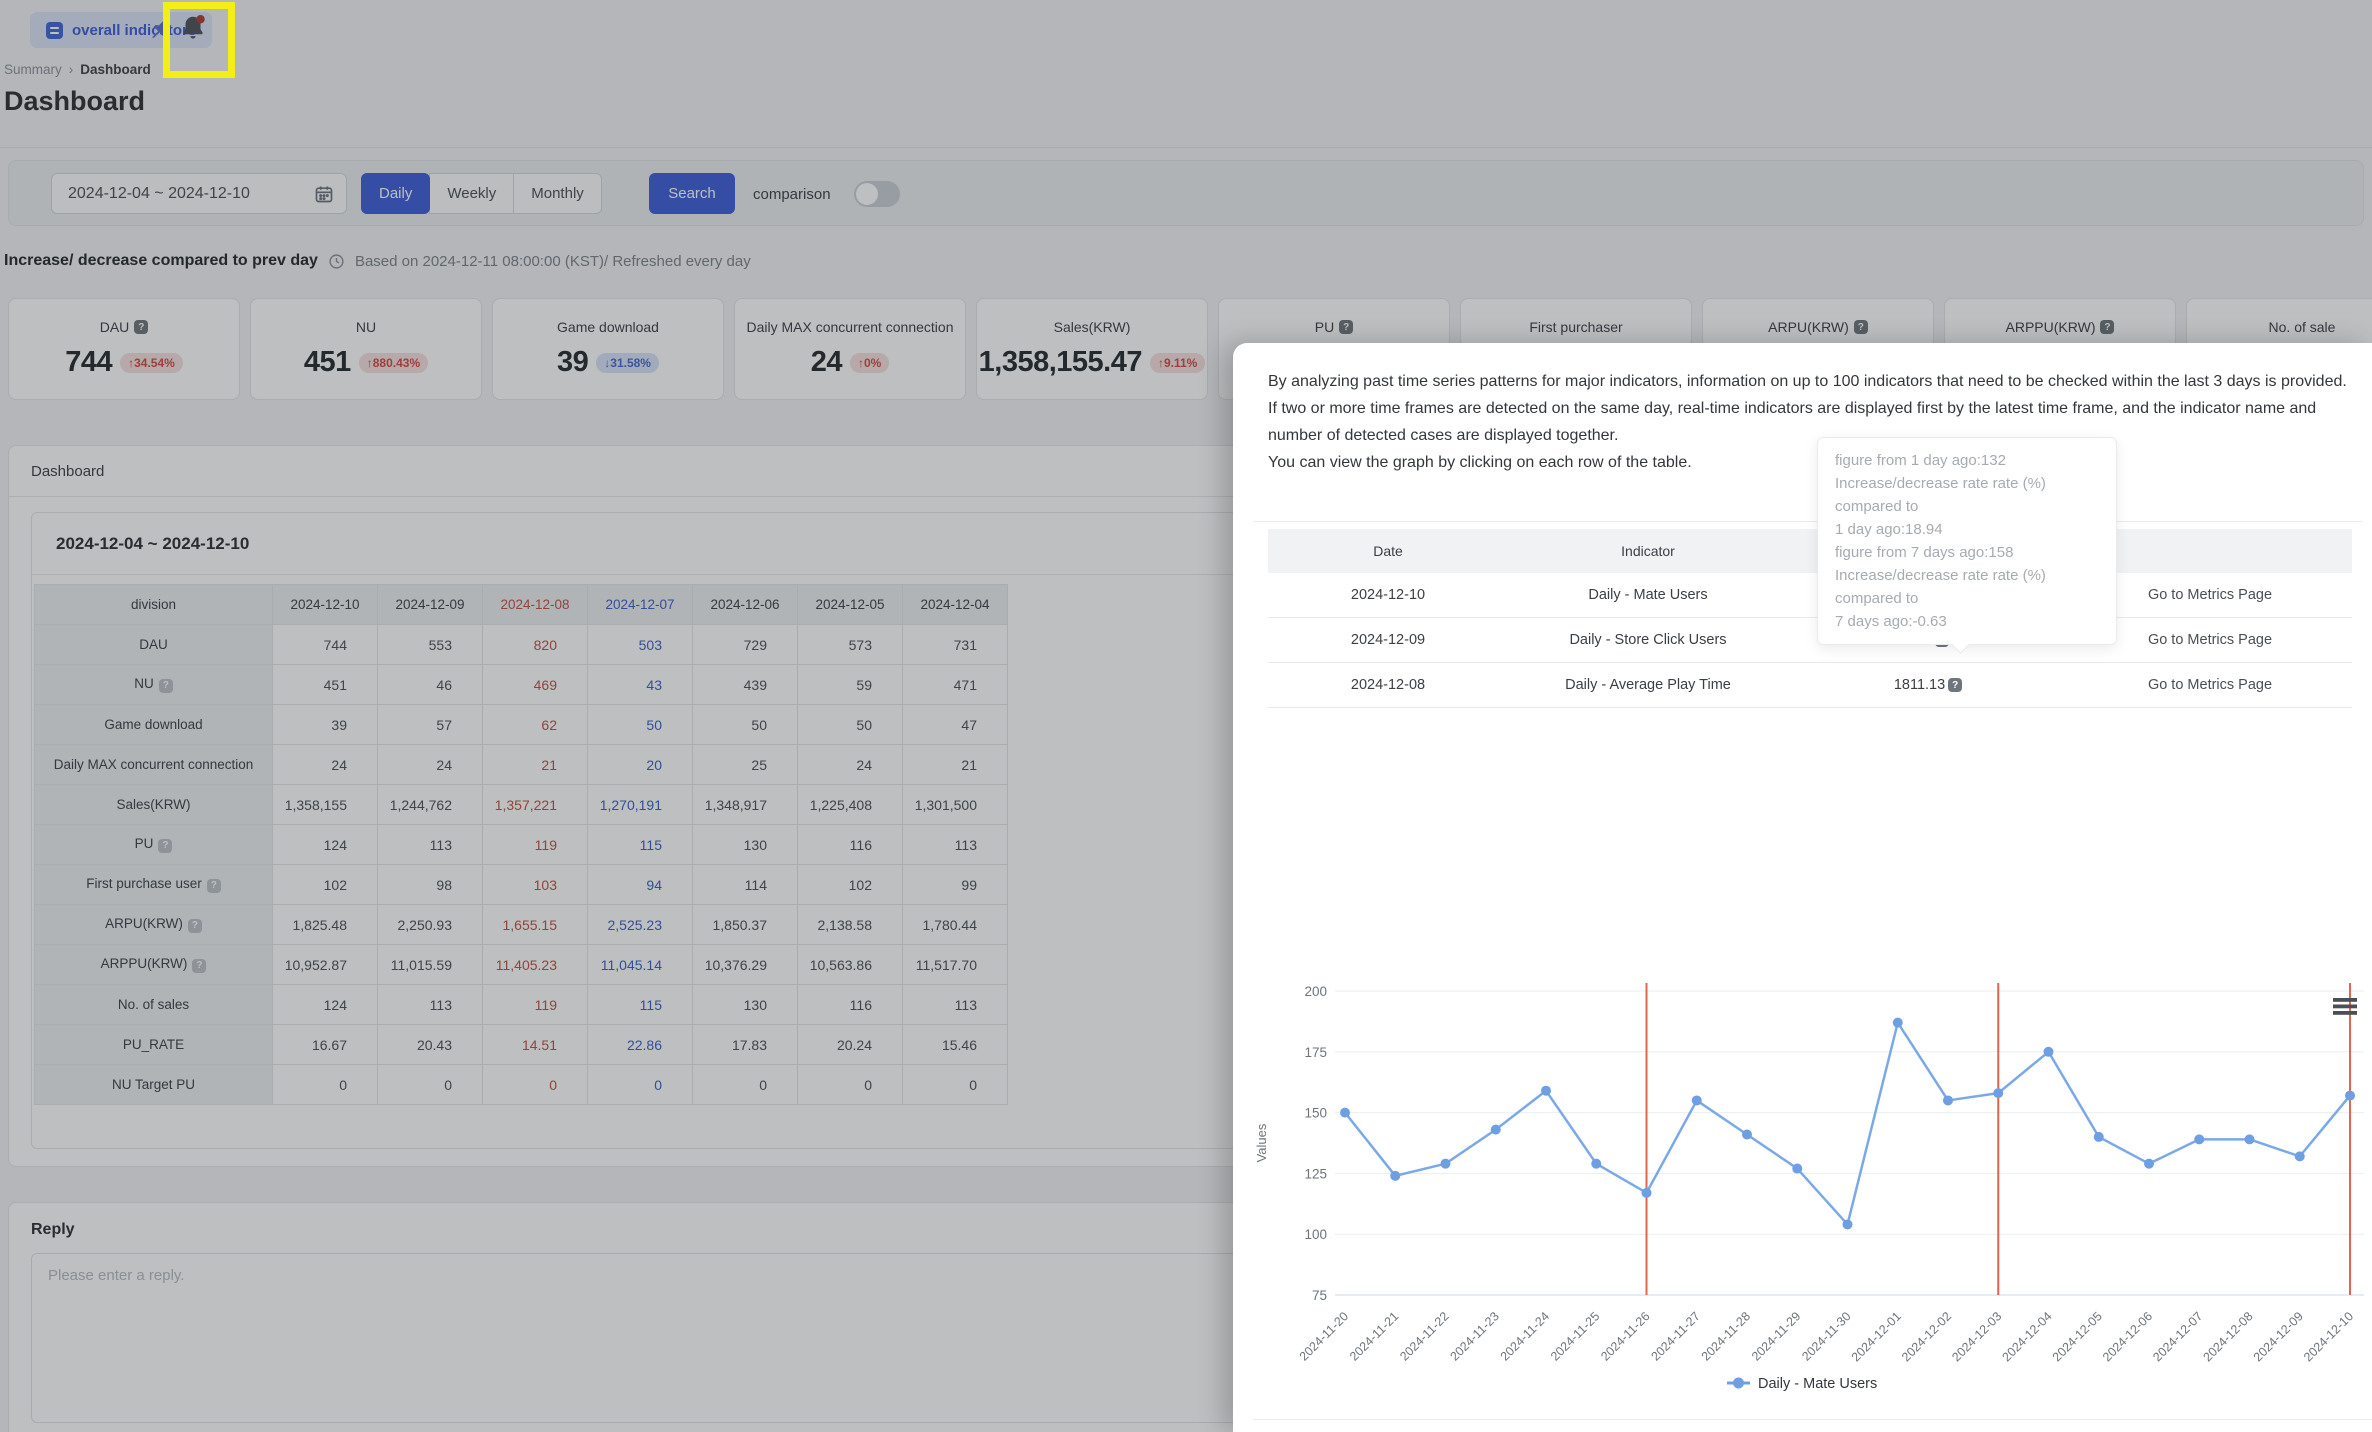 Image resolution: width=2372 pixels, height=1432 pixels. I want to click on y-tick-label: 175, so click(1315, 1052).